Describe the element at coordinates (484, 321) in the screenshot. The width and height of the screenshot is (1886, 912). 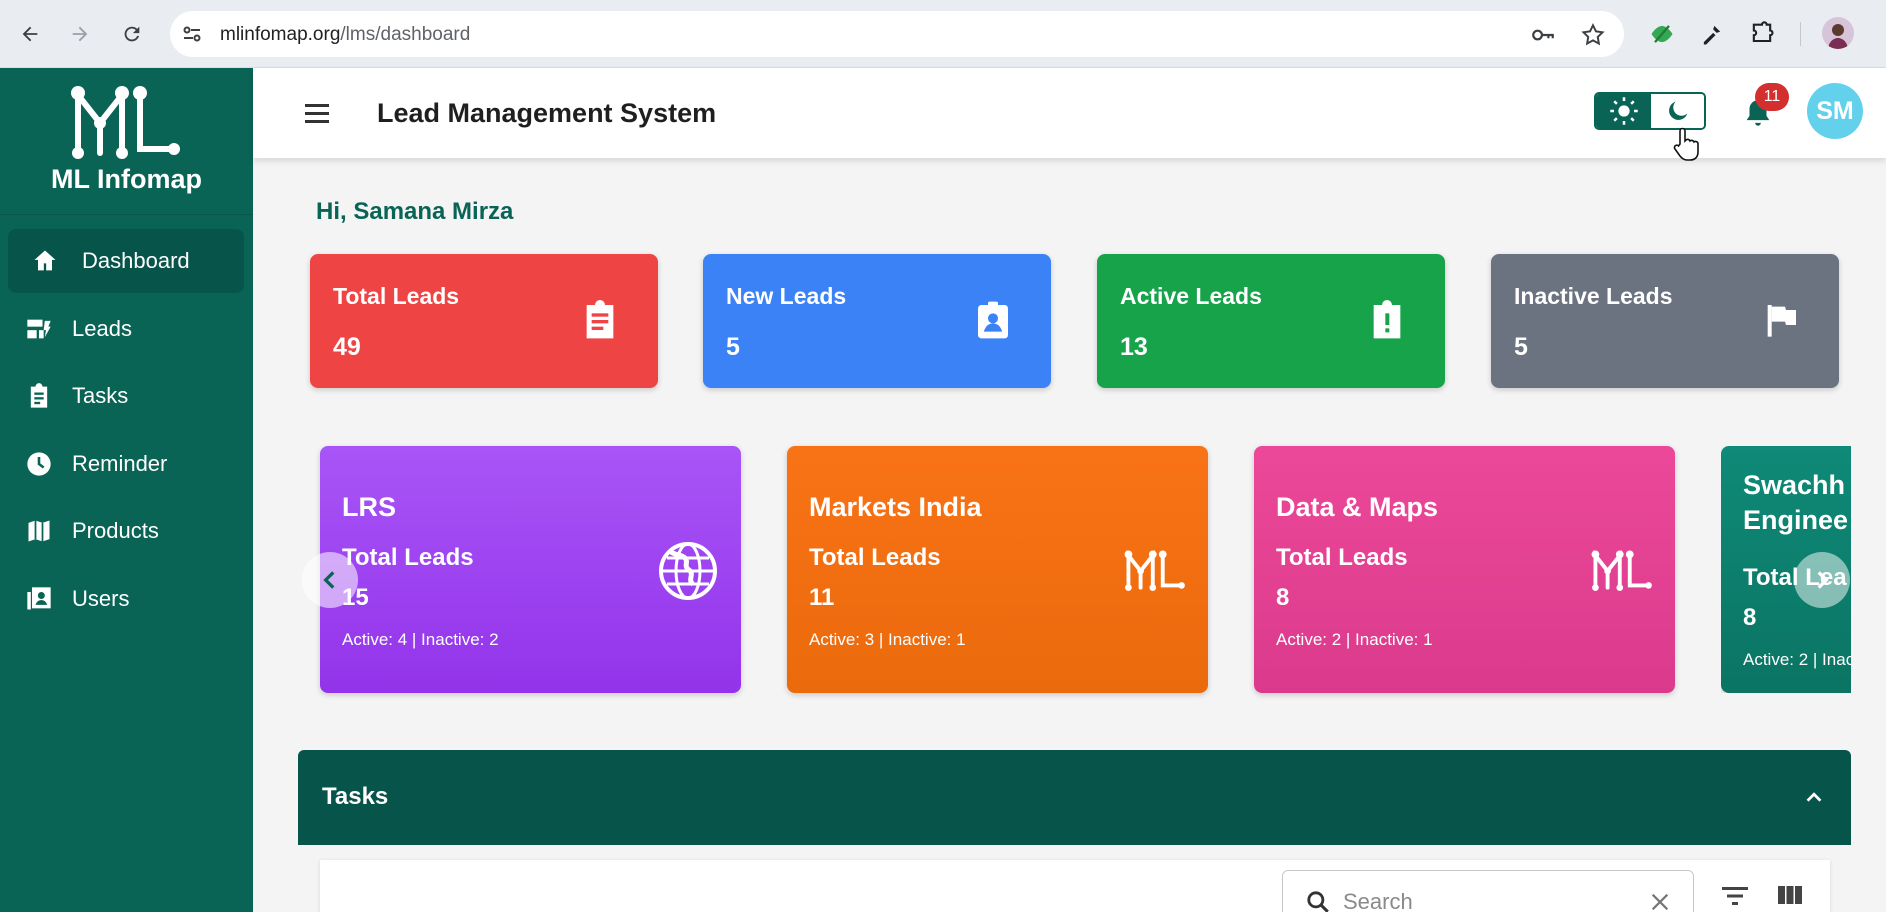
I see `stat-card-total-leads: Total Leads 49` at that location.